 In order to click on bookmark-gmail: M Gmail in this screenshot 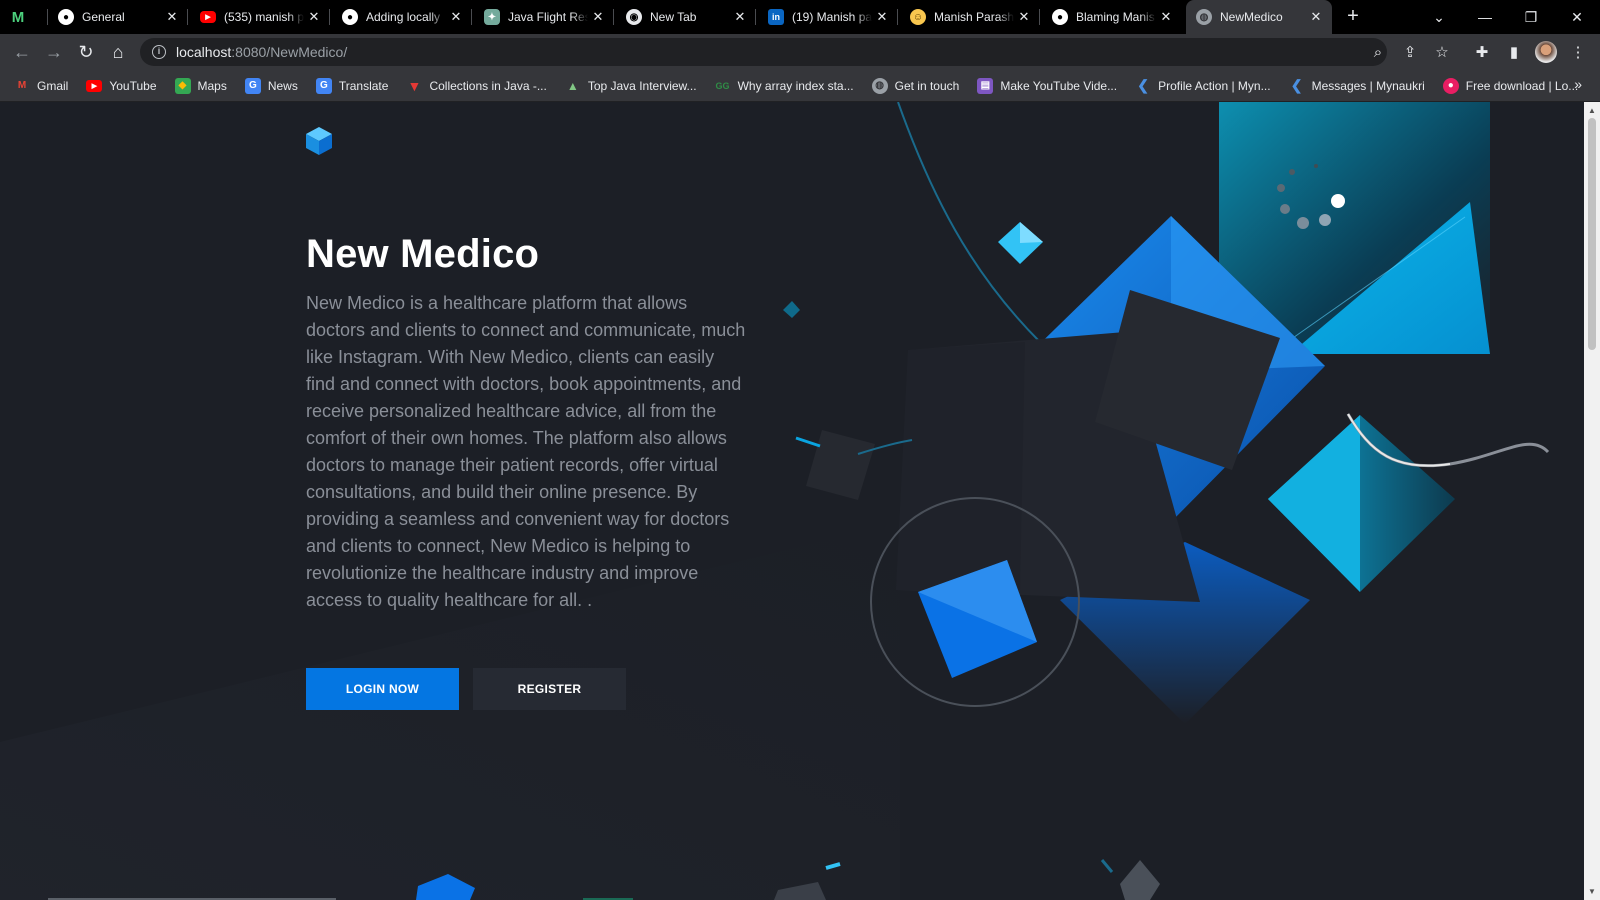, I will do `click(41, 86)`.